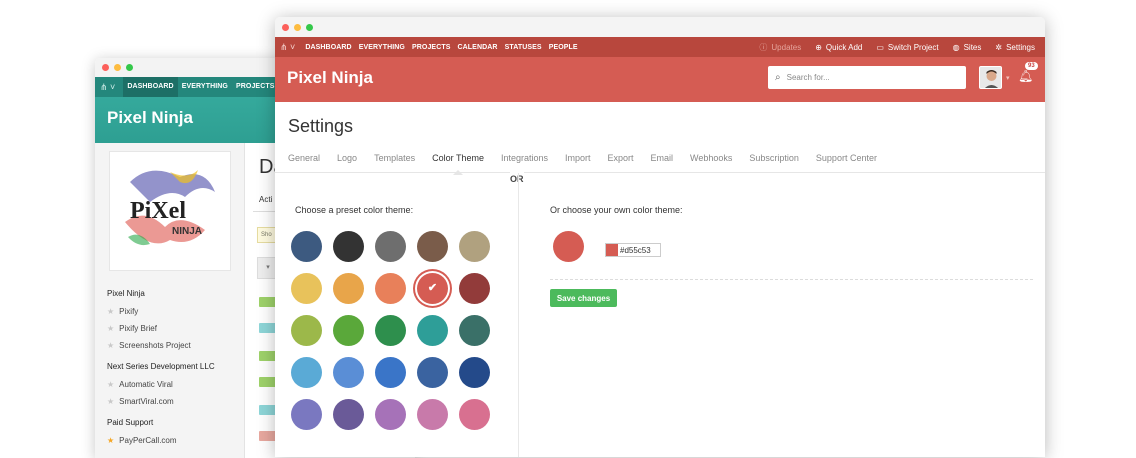 The width and height of the screenshot is (1136, 458). What do you see at coordinates (568, 246) in the screenshot?
I see `custom-color-preview` at bounding box center [568, 246].